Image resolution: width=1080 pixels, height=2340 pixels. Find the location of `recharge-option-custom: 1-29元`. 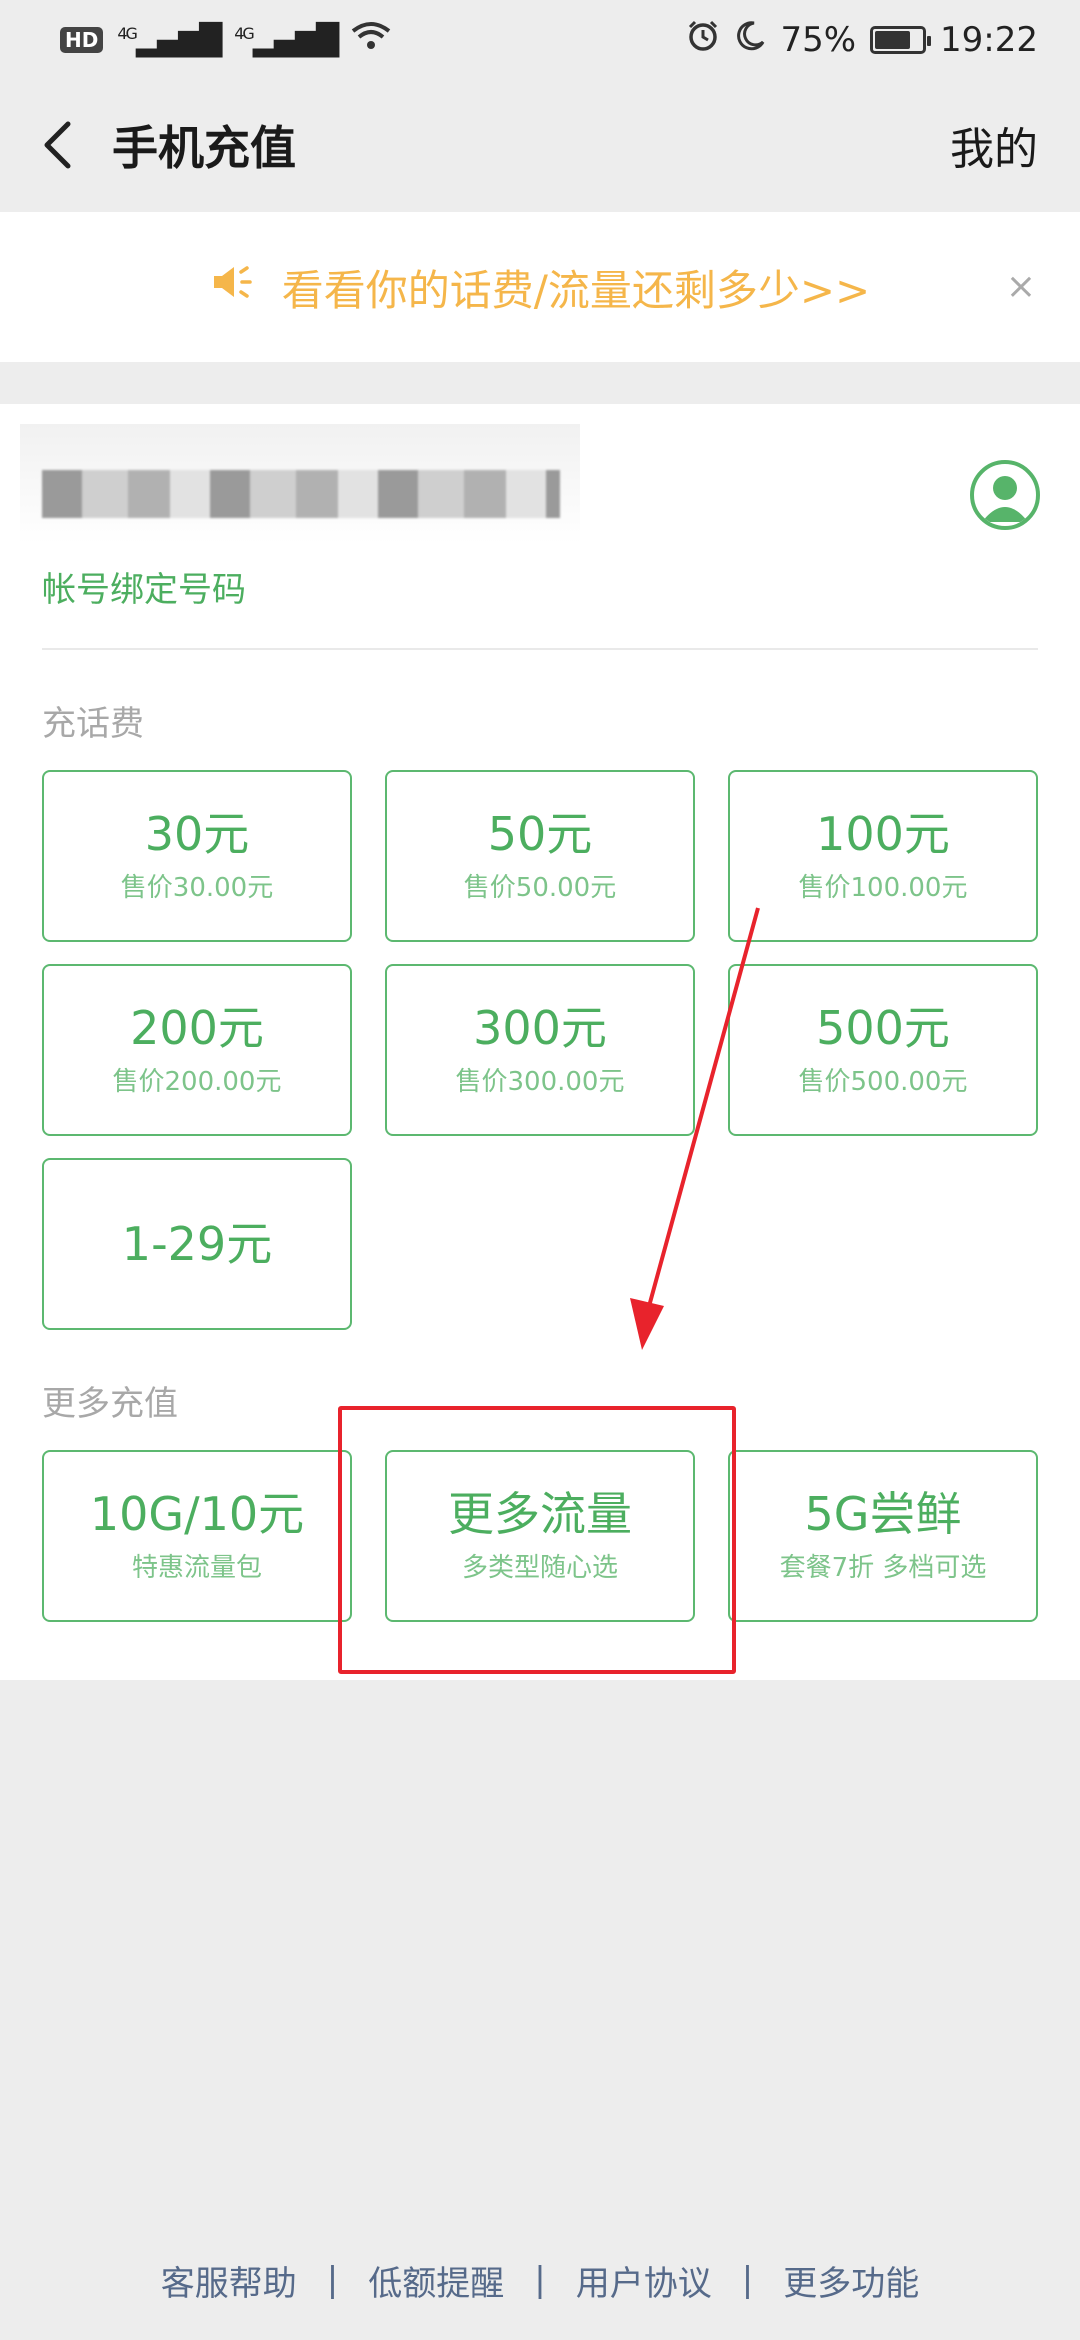

recharge-option-custom: 1-29元 is located at coordinates (197, 1244).